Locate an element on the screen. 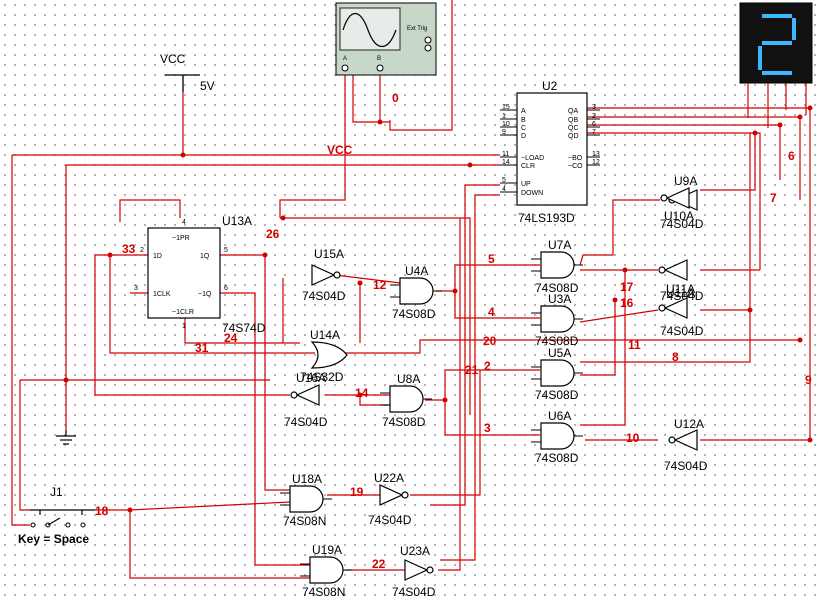  inverter-gate: U15A 74S04D is located at coordinates (324, 275).